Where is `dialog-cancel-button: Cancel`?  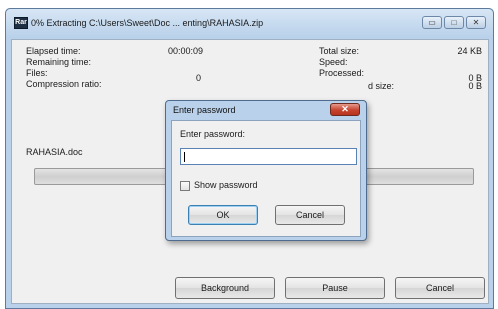 dialog-cancel-button: Cancel is located at coordinates (310, 215).